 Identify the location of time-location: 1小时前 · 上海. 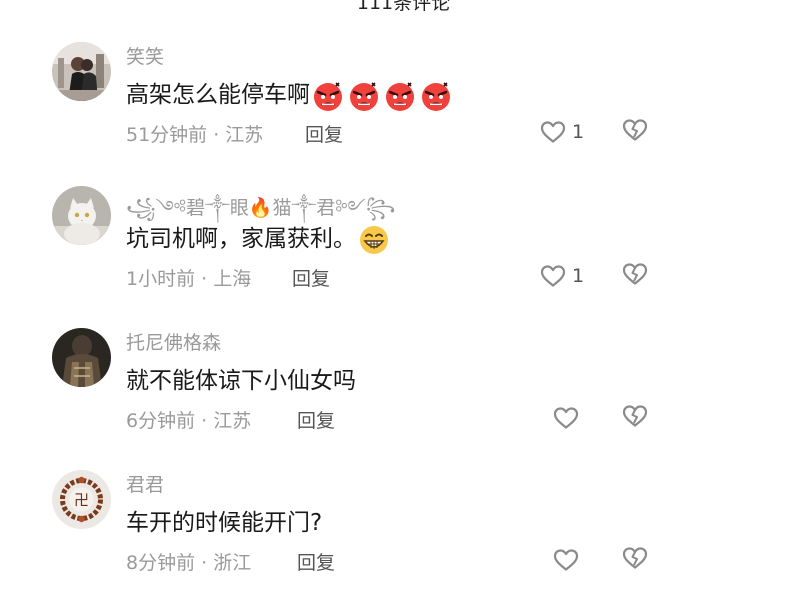
(189, 279).